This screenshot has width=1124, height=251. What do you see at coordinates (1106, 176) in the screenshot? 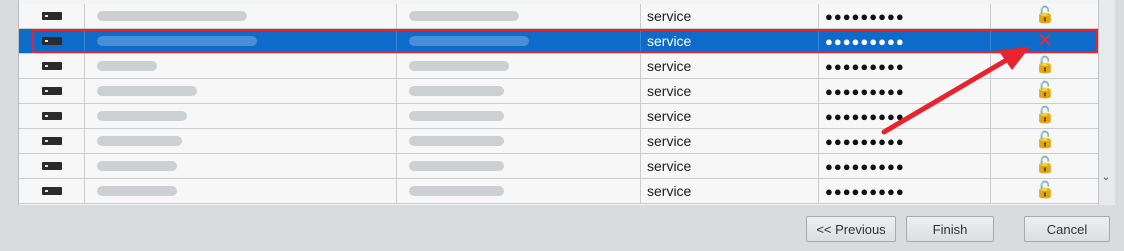
I see `scroll-down-icon: ⌄` at bounding box center [1106, 176].